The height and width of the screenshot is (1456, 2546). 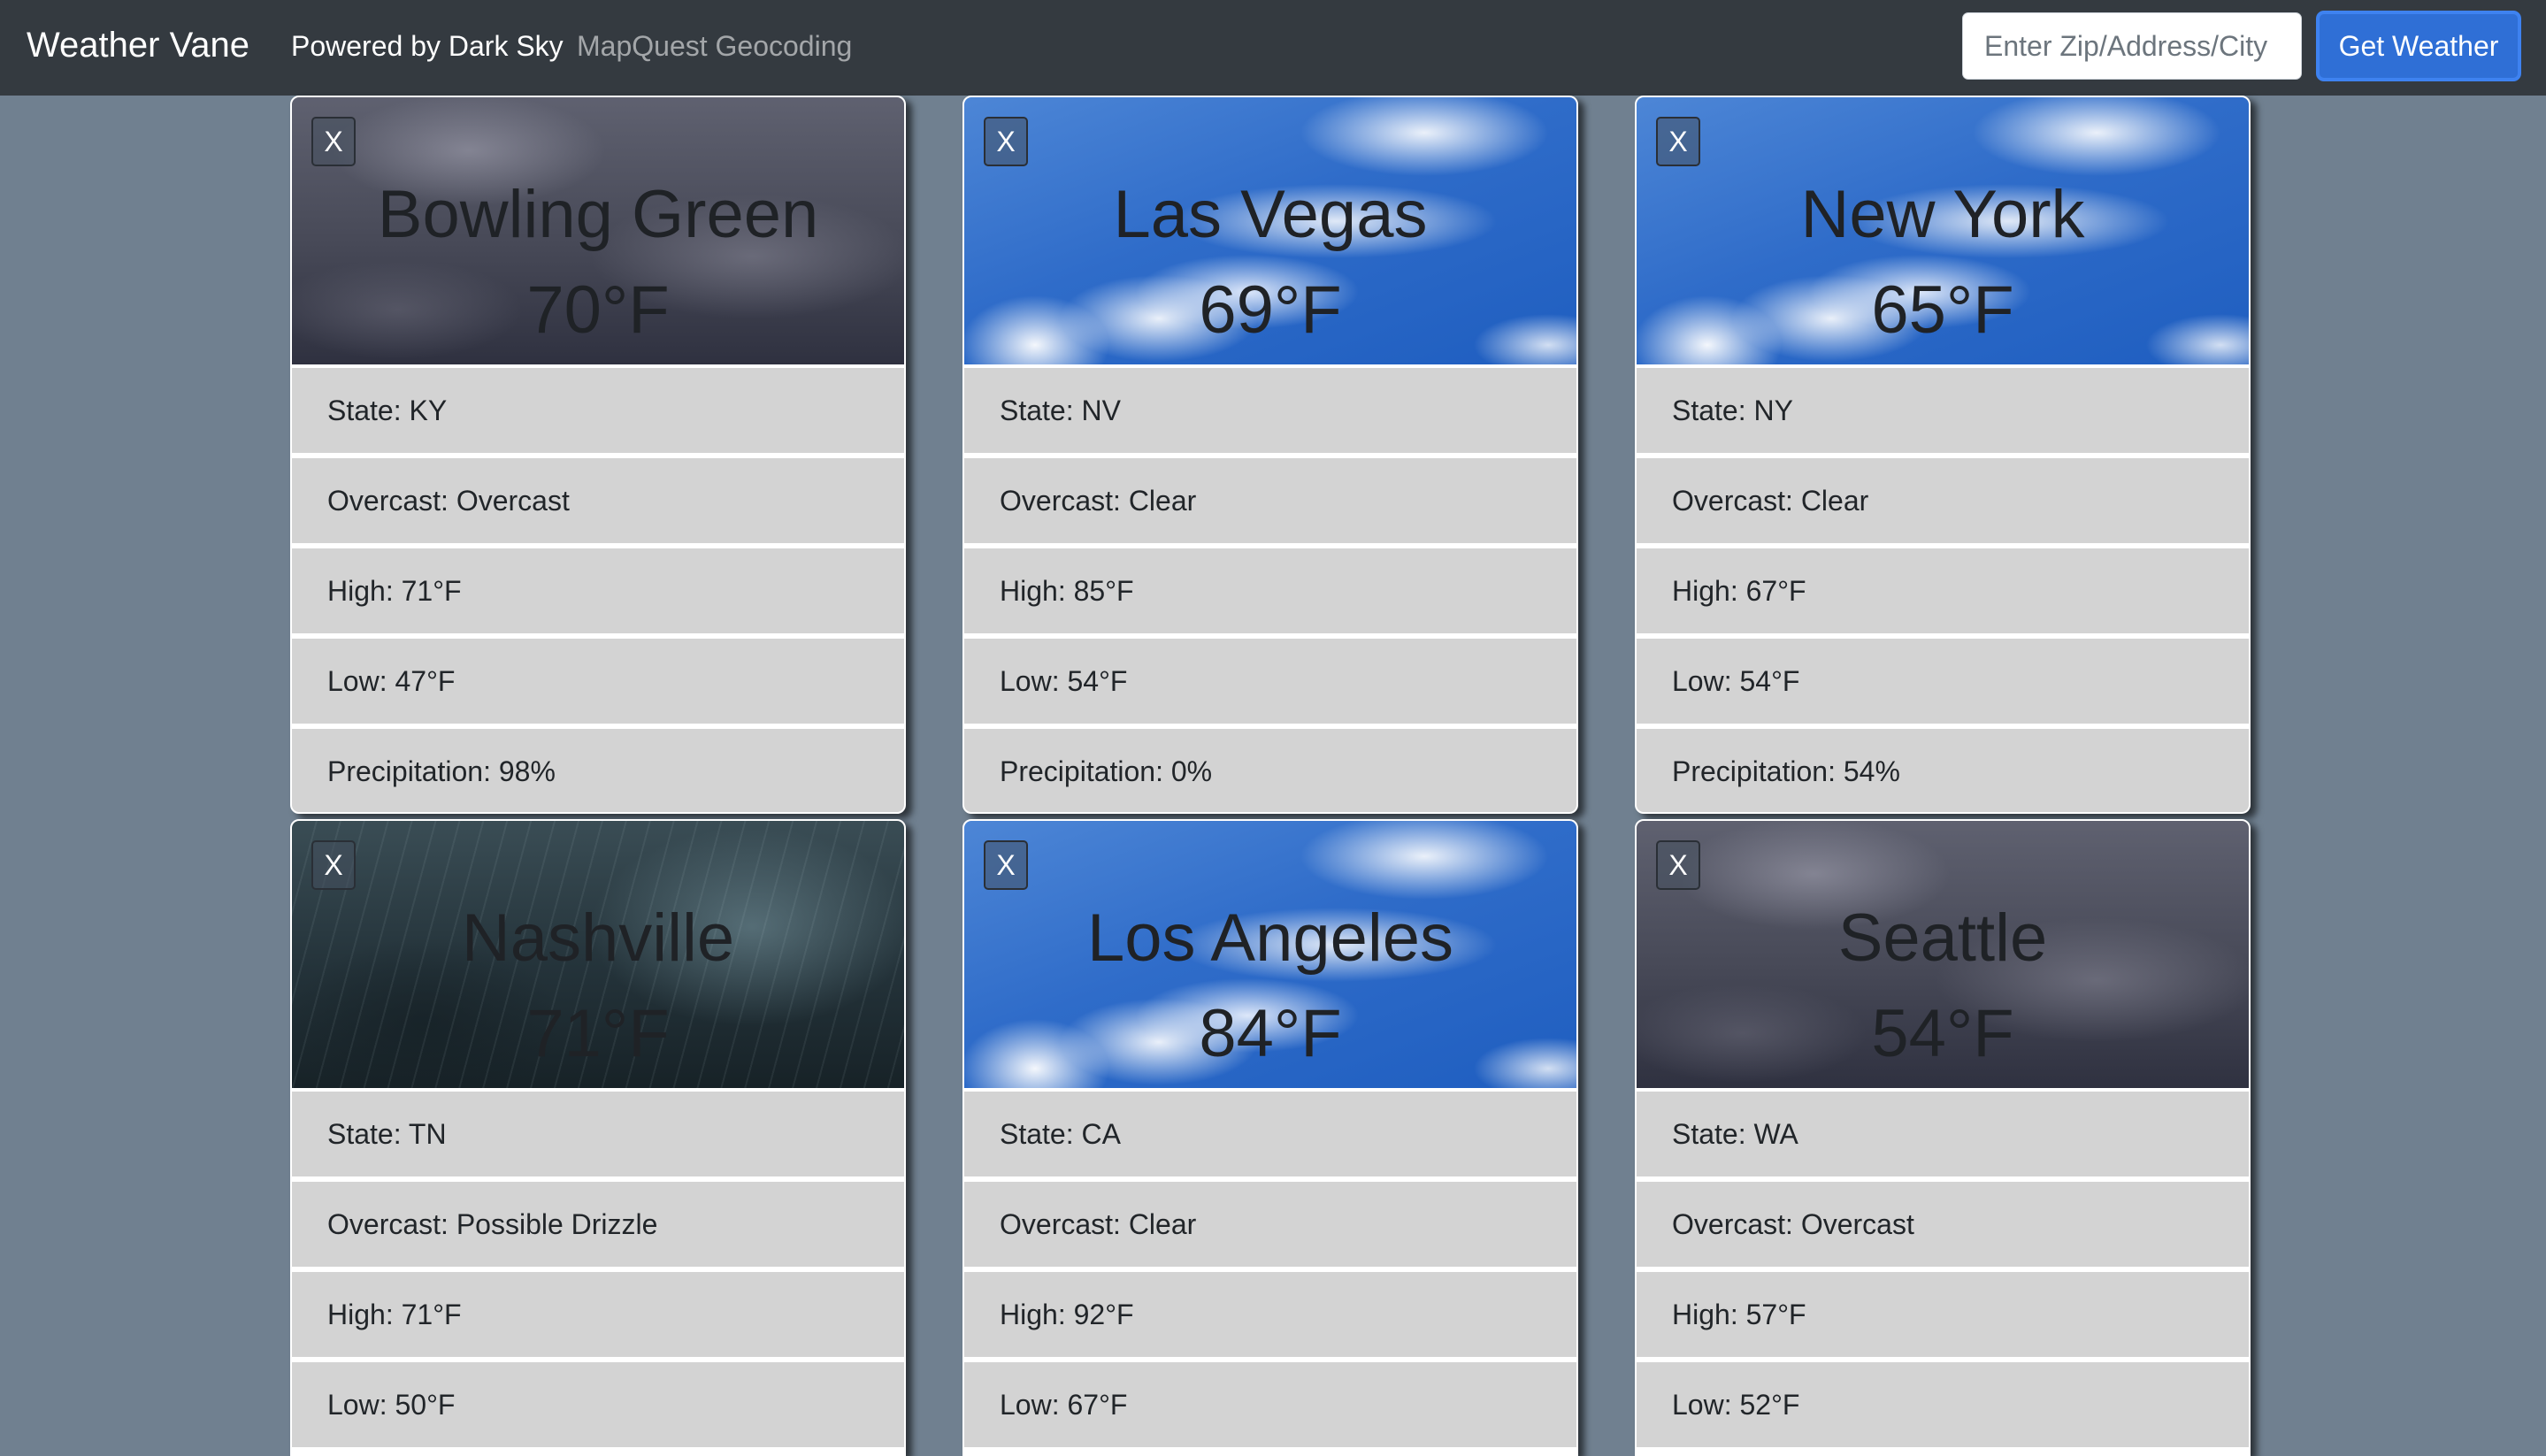 I want to click on city-name: Nashville, so click(x=598, y=938).